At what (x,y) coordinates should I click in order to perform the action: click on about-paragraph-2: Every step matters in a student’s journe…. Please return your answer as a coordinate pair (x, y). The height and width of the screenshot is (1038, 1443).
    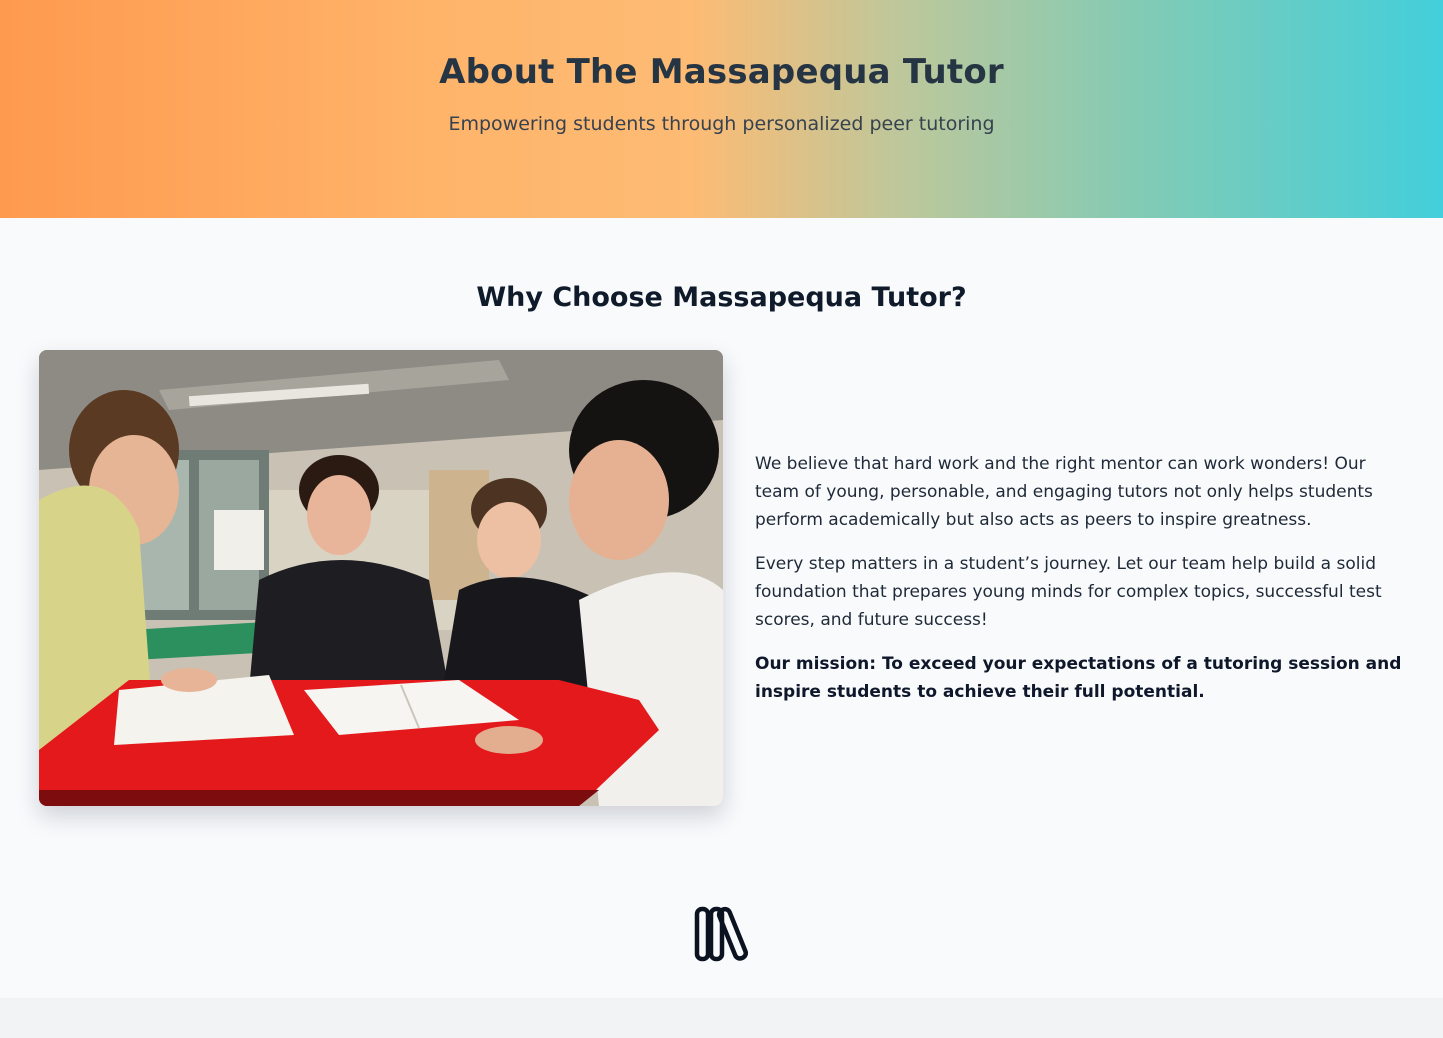
    Looking at the image, I should click on (1068, 592).